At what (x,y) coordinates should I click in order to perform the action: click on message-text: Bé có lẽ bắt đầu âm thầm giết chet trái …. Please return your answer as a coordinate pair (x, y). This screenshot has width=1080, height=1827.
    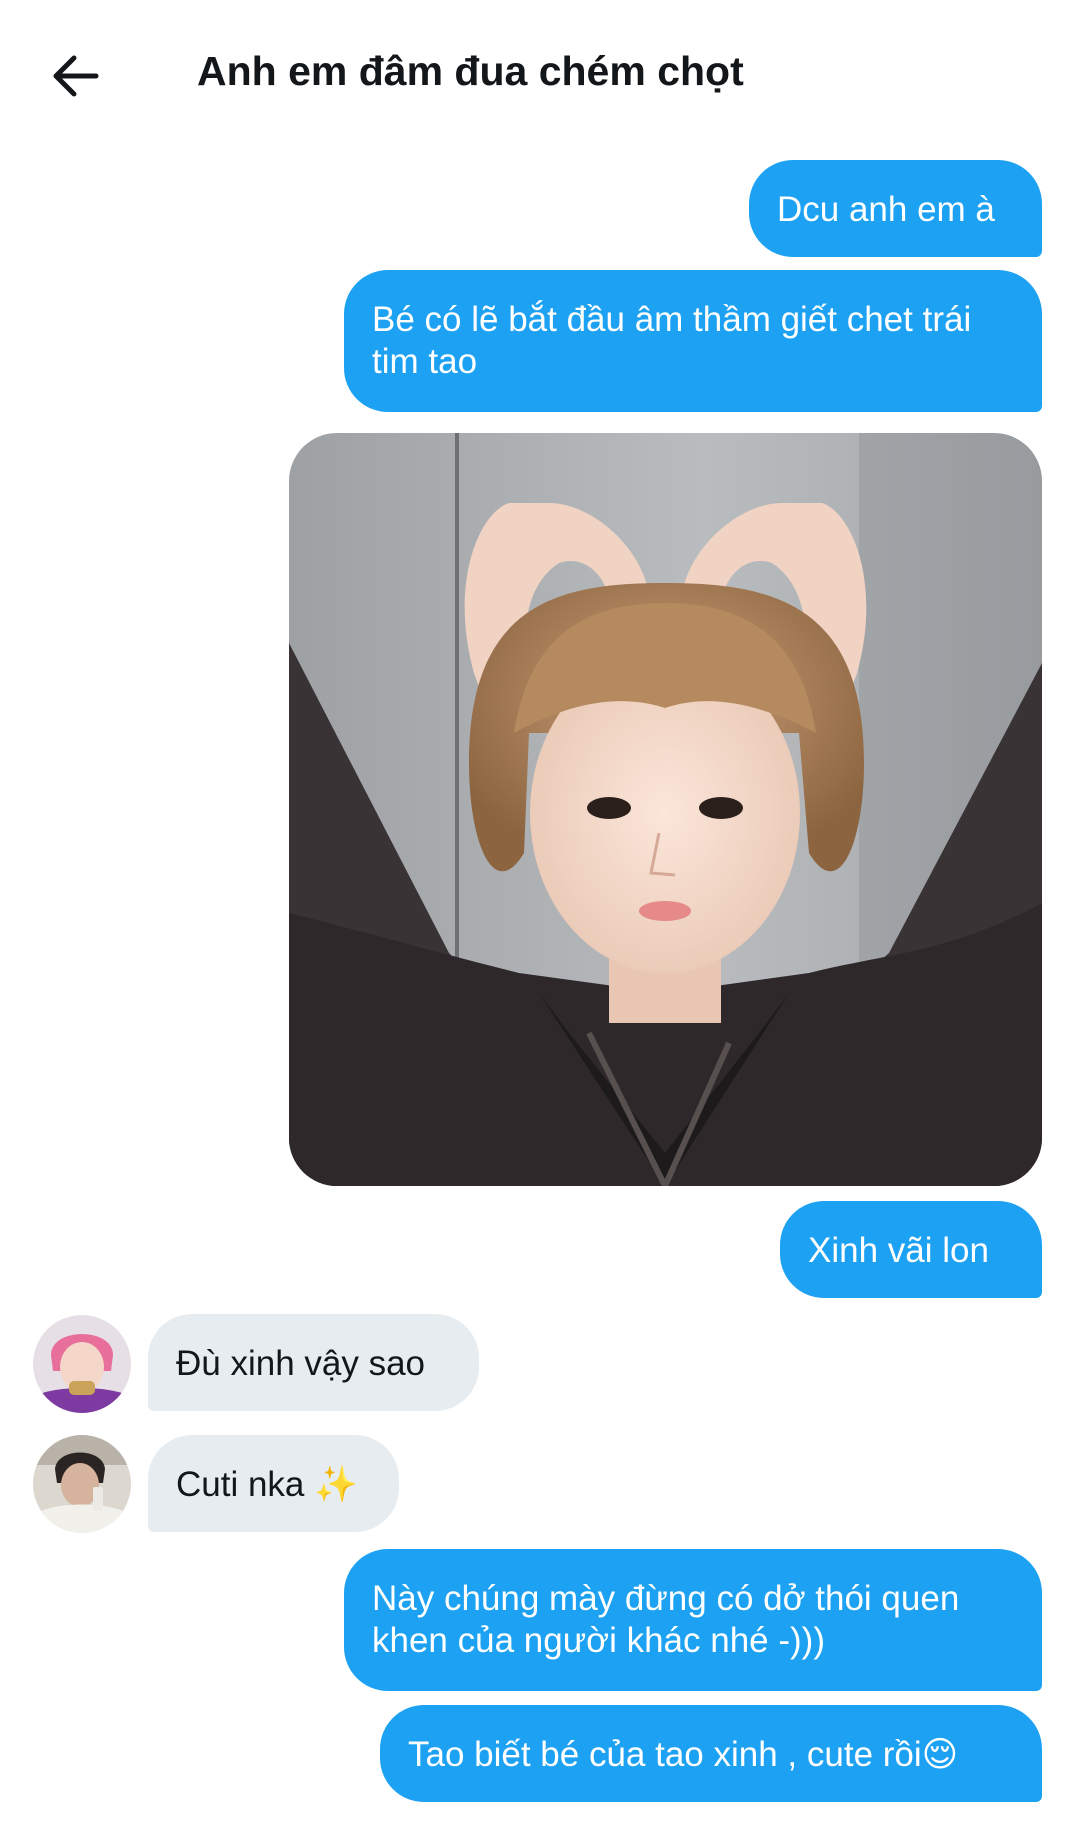
    Looking at the image, I should click on (672, 340).